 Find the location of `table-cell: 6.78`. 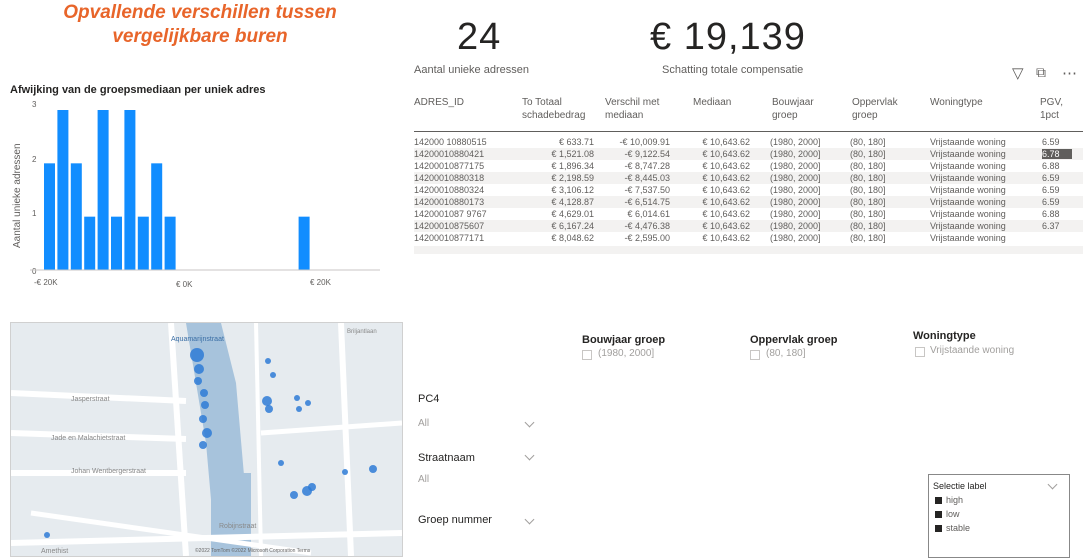

table-cell: 6.78 is located at coordinates (1057, 154).